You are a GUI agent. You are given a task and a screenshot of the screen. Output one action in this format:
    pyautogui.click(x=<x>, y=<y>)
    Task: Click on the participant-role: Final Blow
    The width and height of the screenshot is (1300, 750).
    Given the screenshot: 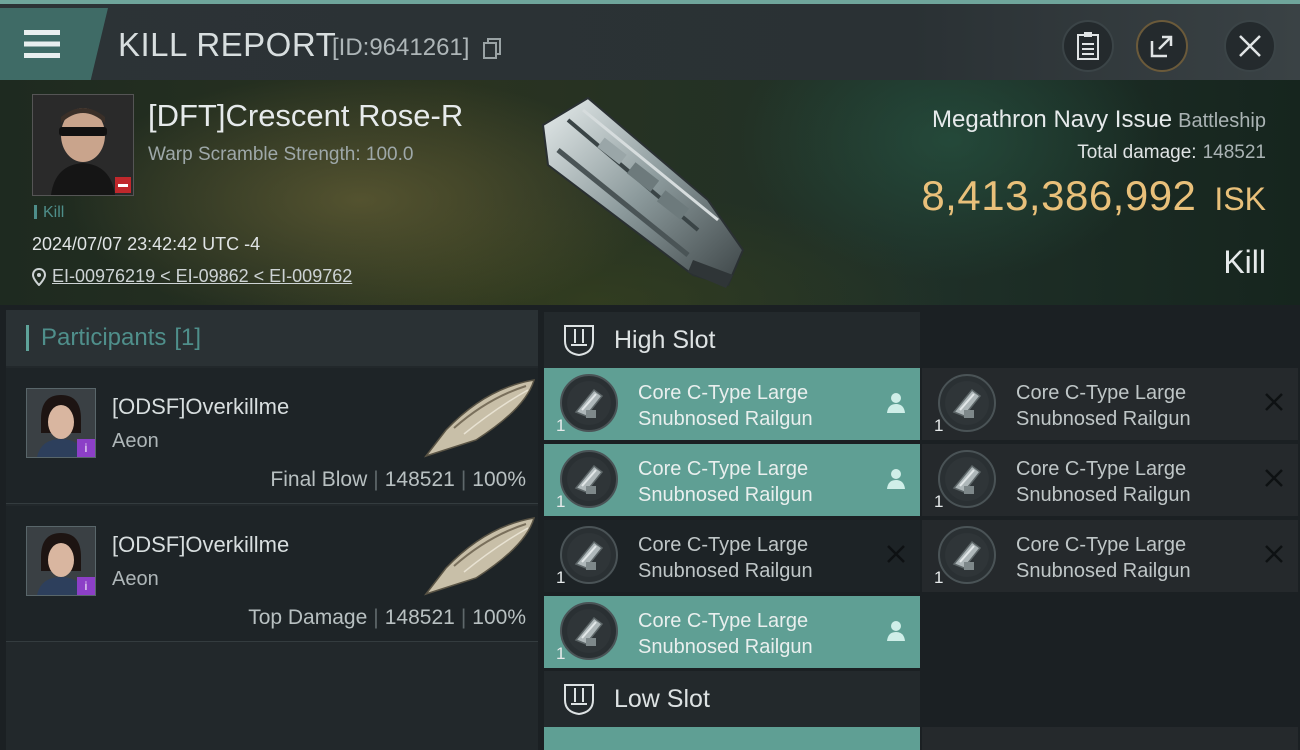 What is the action you would take?
    pyautogui.click(x=319, y=479)
    